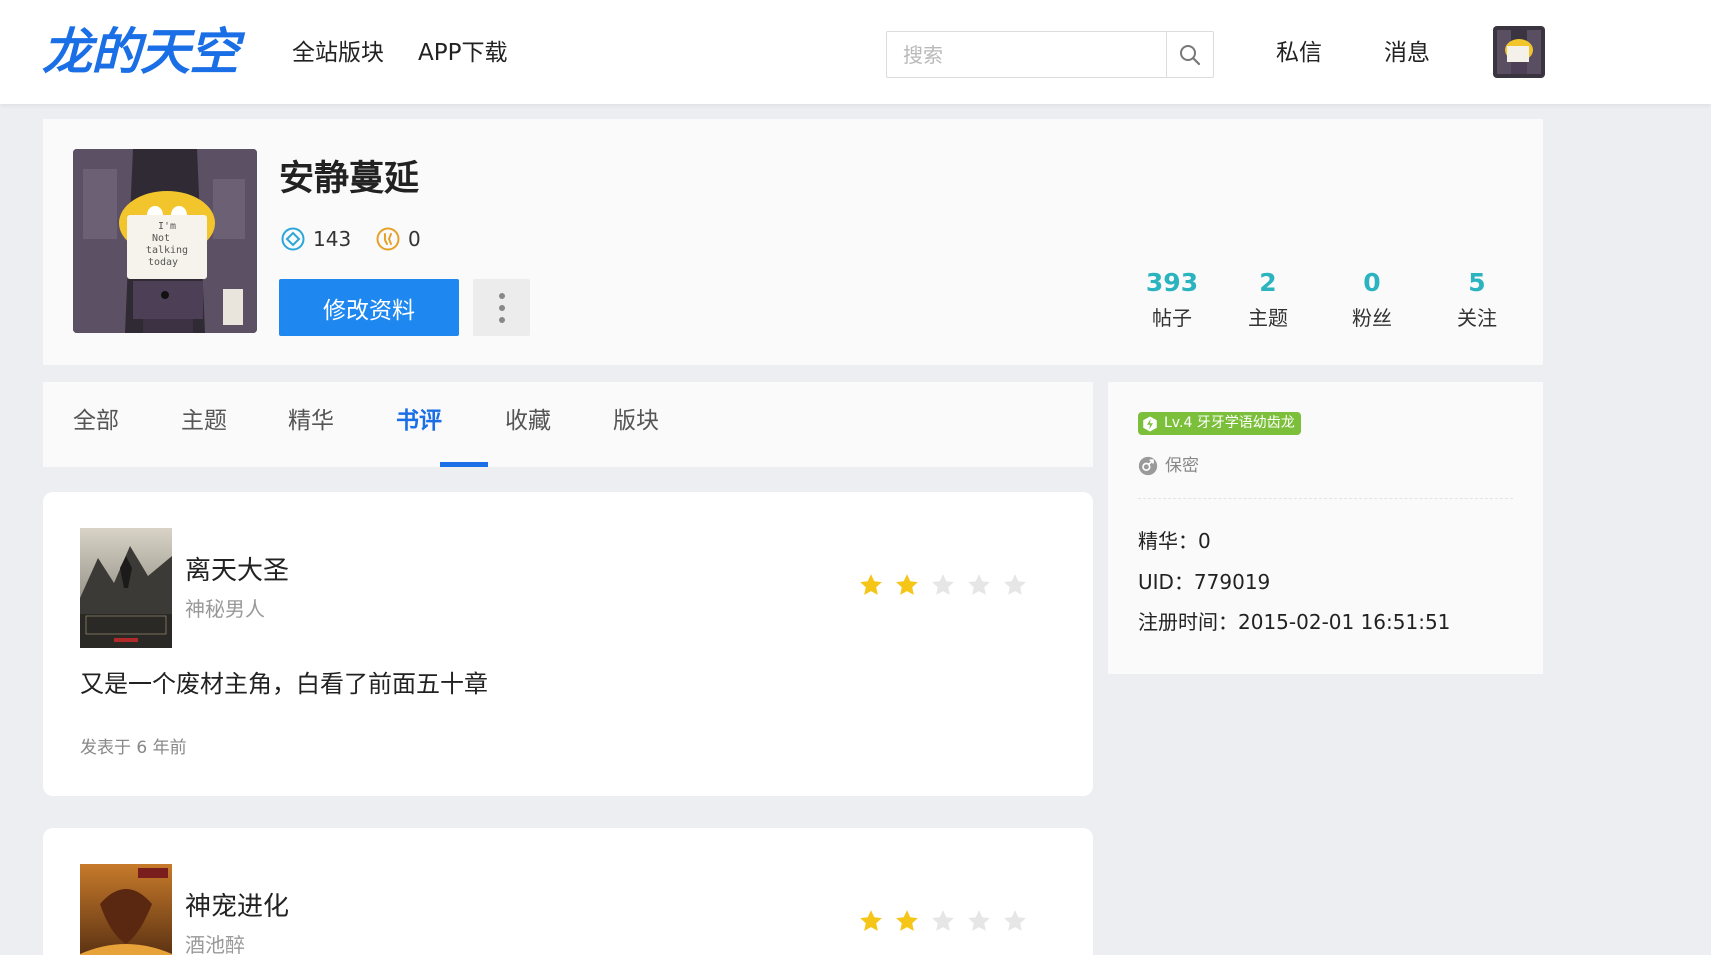 The image size is (1711, 955). I want to click on posts-count: 393, so click(1172, 282).